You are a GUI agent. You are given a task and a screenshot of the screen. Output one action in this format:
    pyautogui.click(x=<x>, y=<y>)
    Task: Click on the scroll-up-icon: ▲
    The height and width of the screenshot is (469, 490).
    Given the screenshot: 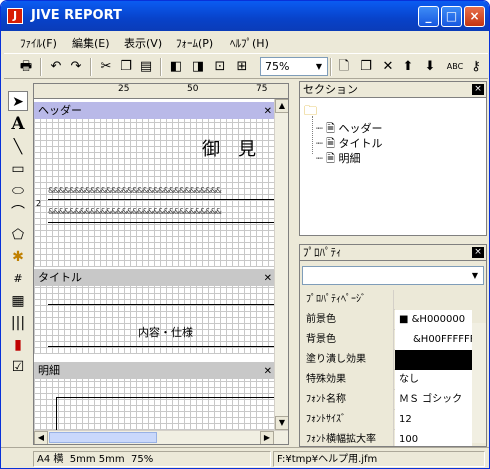 What is the action you would take?
    pyautogui.click(x=281, y=106)
    